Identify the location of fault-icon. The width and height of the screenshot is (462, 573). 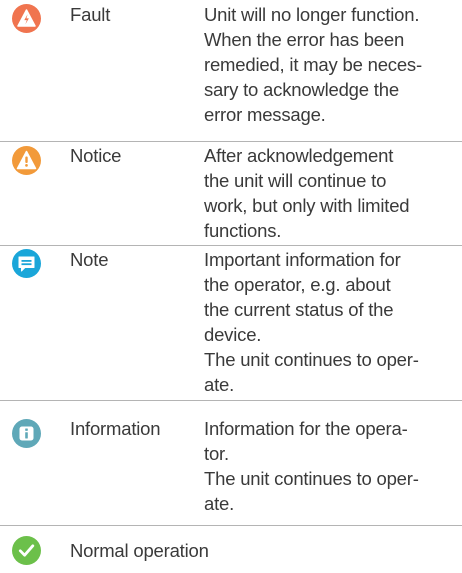
(26, 18).